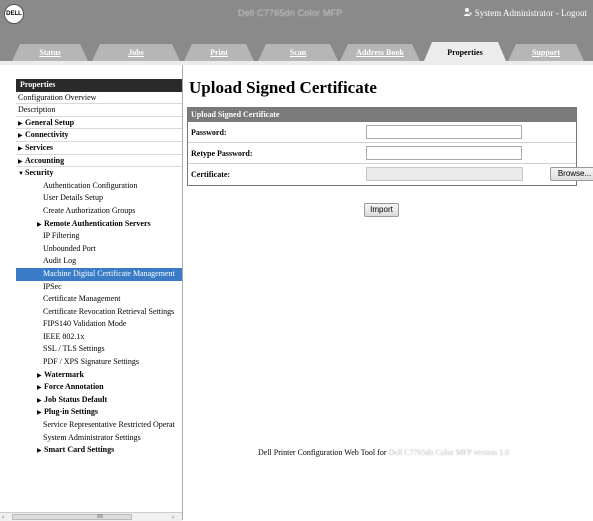  What do you see at coordinates (99, 299) in the screenshot?
I see `nav-certificate-management: Certificate Management` at bounding box center [99, 299].